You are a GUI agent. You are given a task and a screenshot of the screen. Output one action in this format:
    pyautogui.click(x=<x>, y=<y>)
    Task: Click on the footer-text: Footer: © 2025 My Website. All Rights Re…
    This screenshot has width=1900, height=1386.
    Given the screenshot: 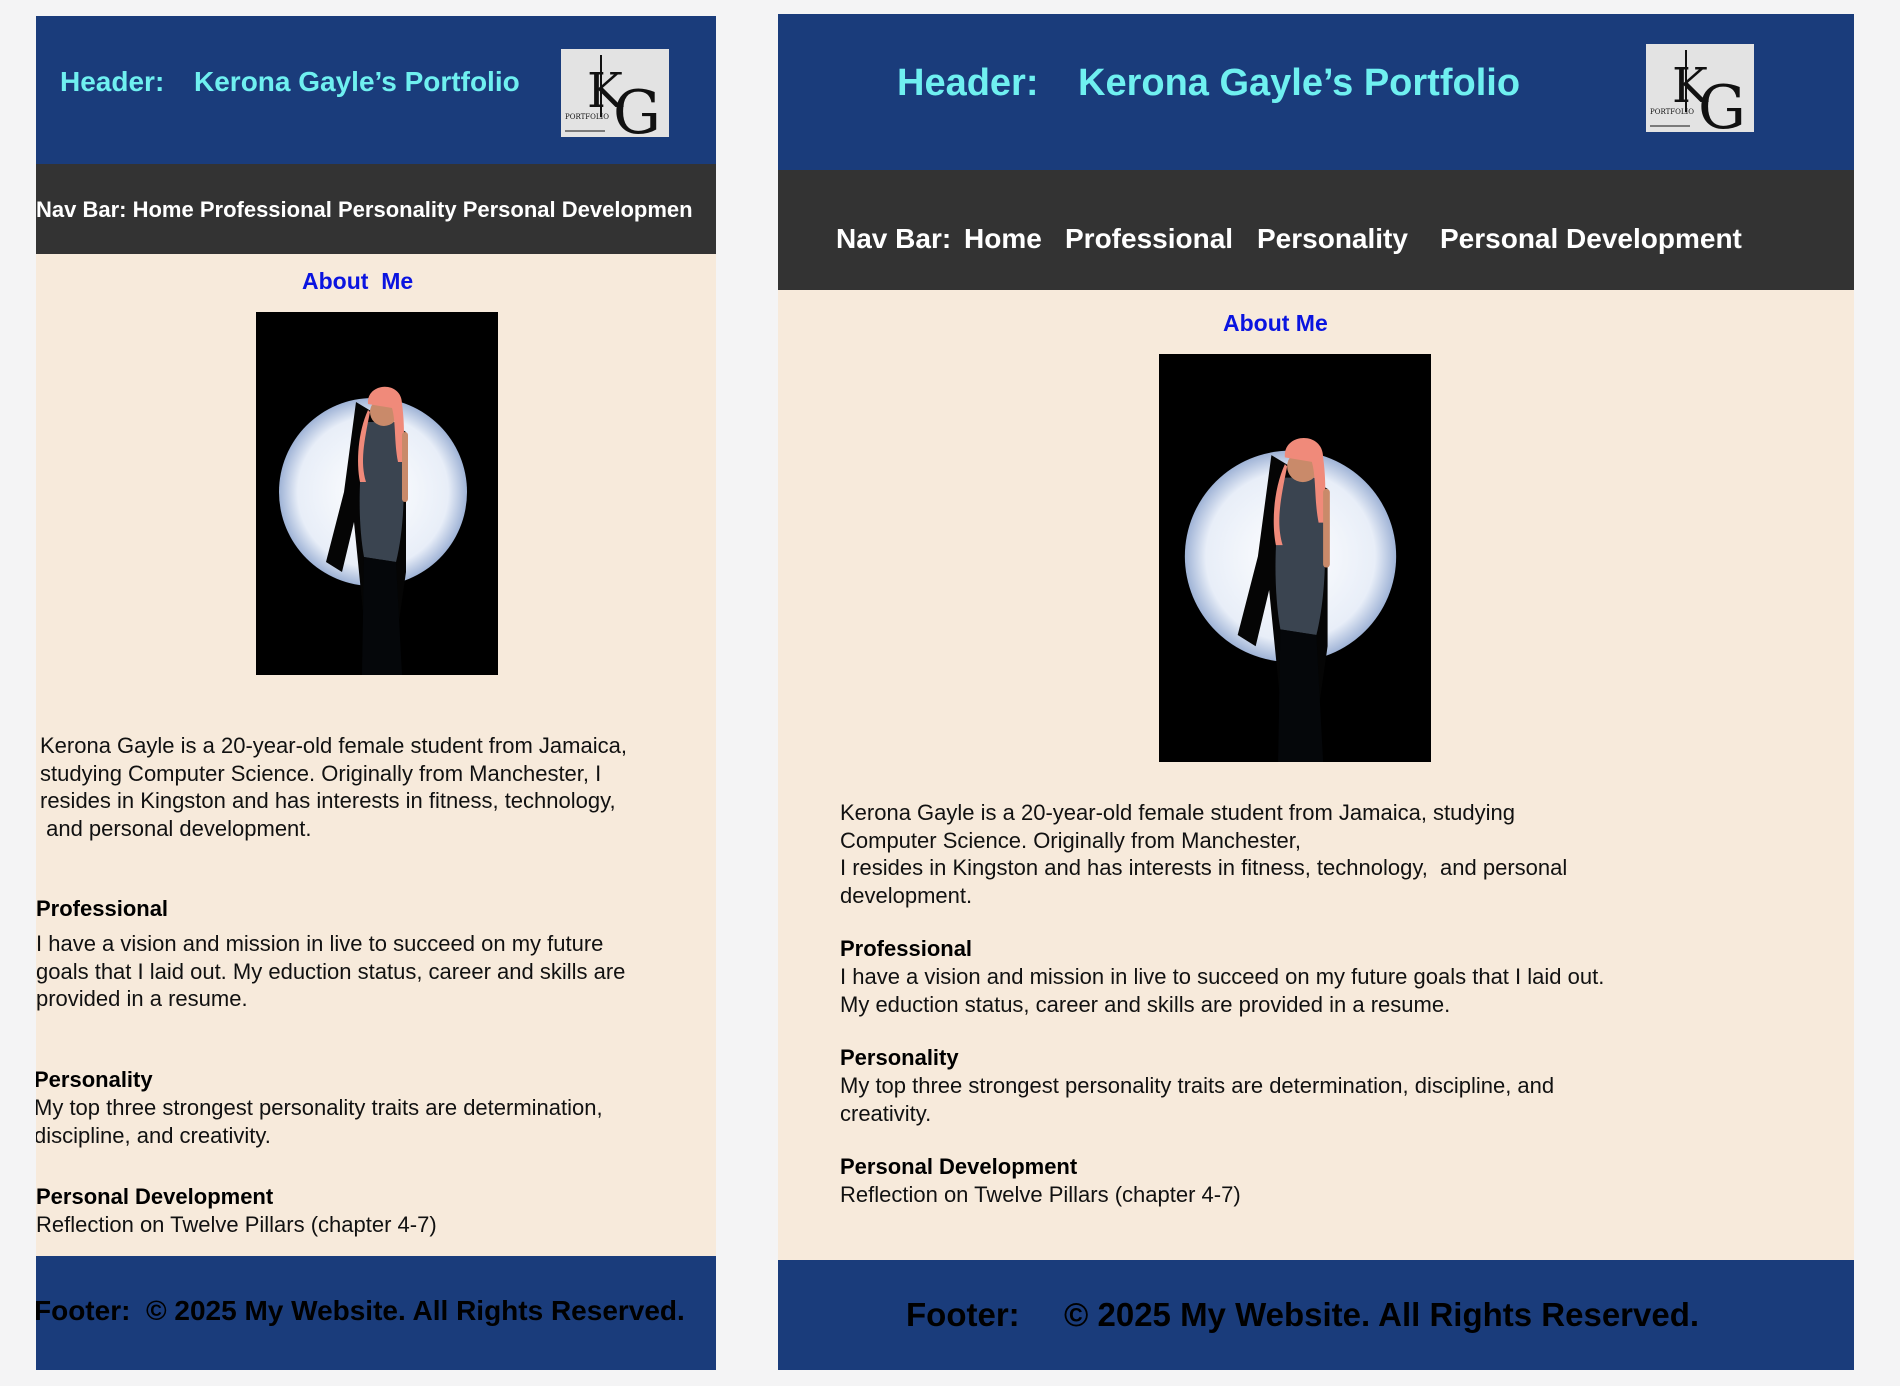 What is the action you would take?
    pyautogui.click(x=360, y=1310)
    